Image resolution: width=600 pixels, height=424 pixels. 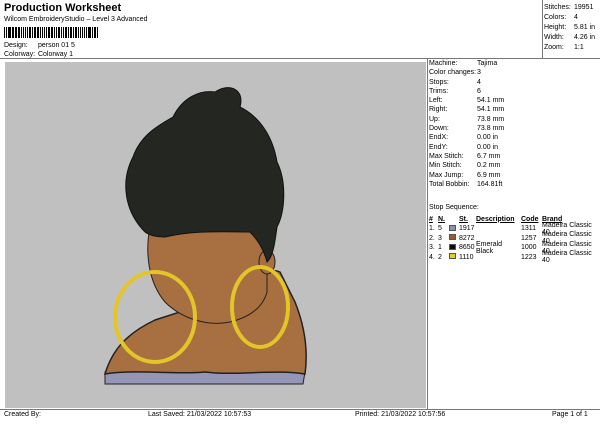 What do you see at coordinates (440, 238) in the screenshot?
I see `stop-cell-n: 3` at bounding box center [440, 238].